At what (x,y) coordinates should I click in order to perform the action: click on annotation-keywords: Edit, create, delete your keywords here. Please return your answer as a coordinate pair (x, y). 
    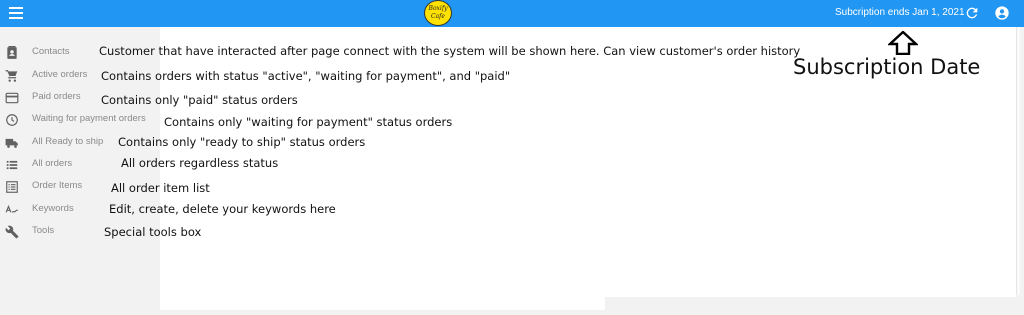
    Looking at the image, I should click on (222, 209).